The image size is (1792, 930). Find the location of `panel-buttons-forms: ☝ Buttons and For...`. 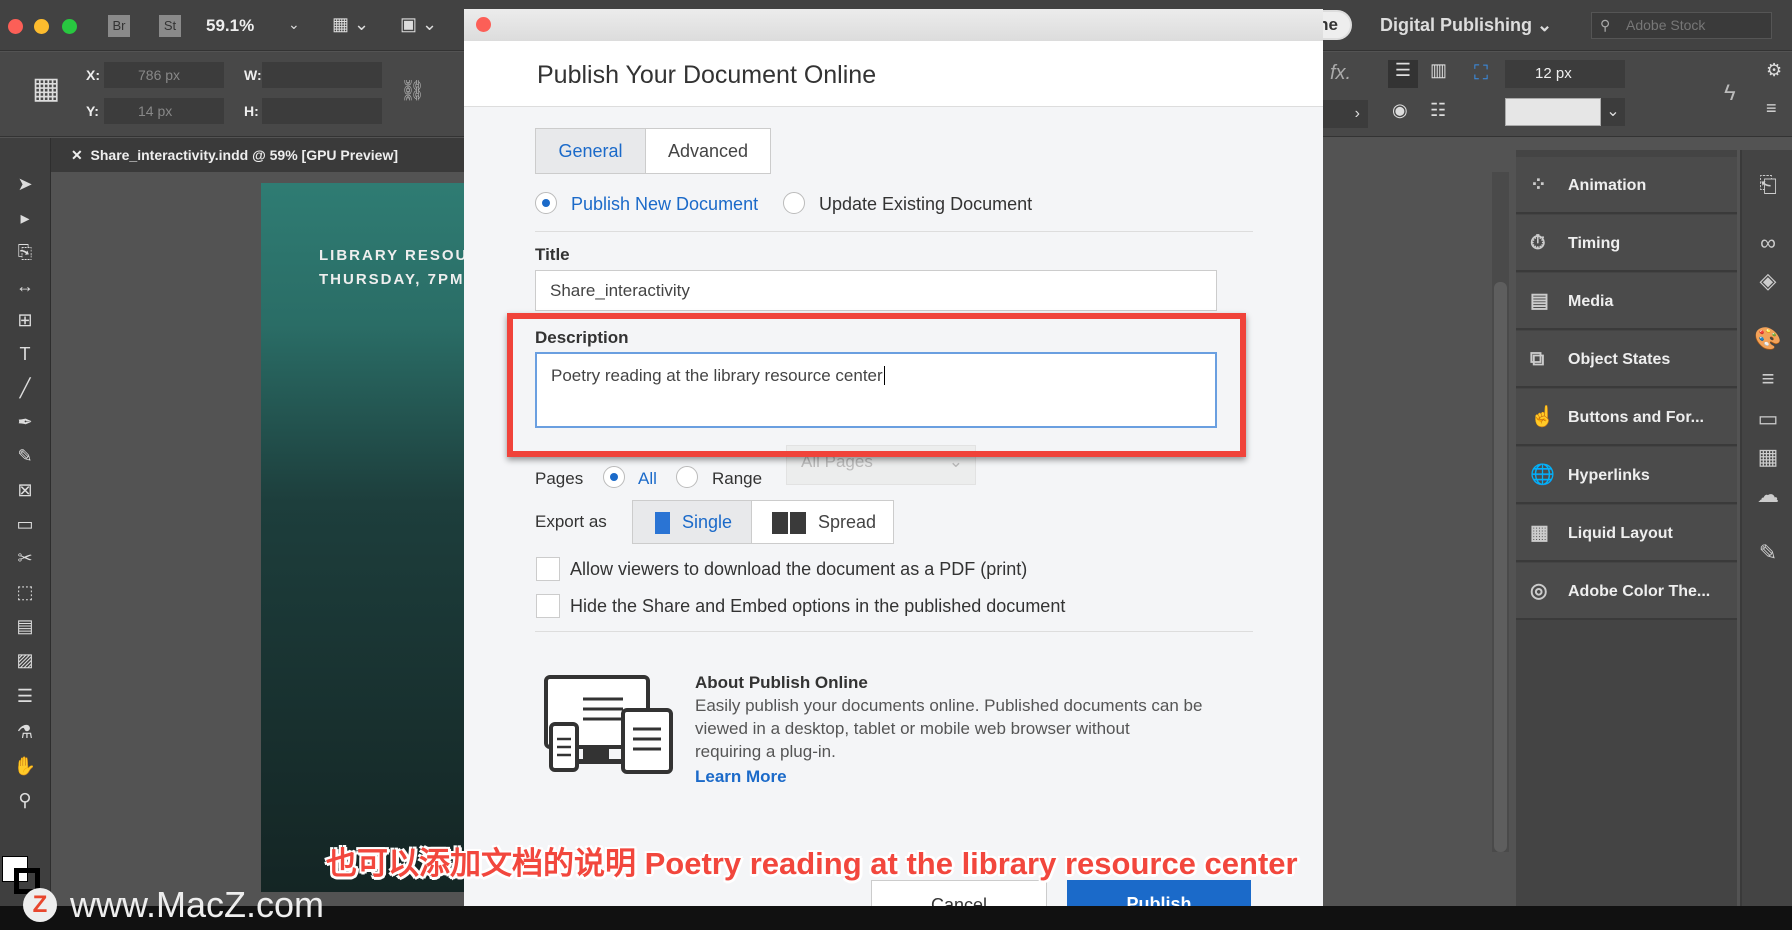

panel-buttons-forms: ☝ Buttons and For... is located at coordinates (1626, 417).